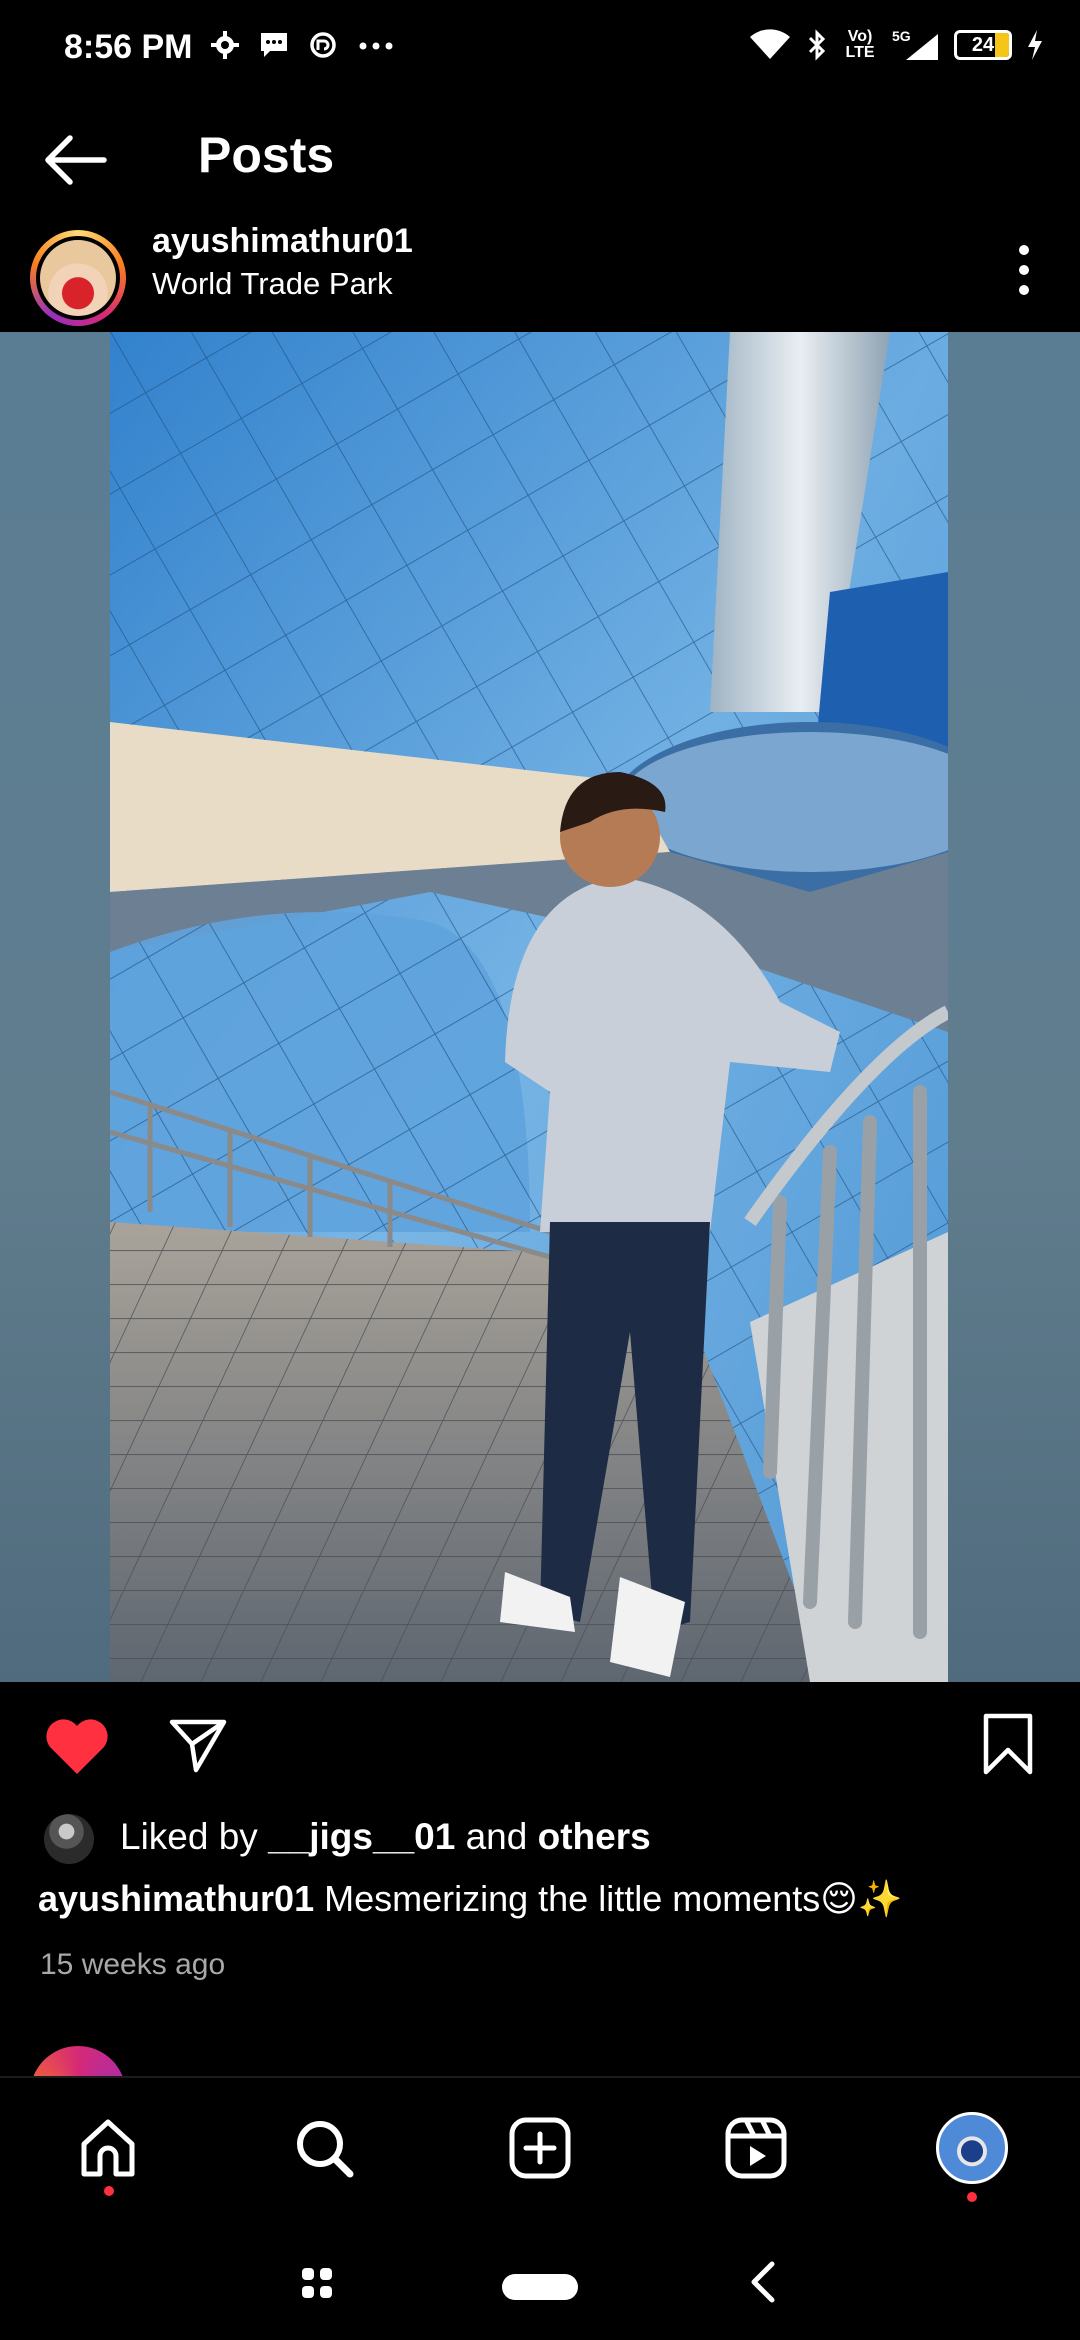 The width and height of the screenshot is (1080, 2340). What do you see at coordinates (317, 2283) in the screenshot?
I see `recents-icon` at bounding box center [317, 2283].